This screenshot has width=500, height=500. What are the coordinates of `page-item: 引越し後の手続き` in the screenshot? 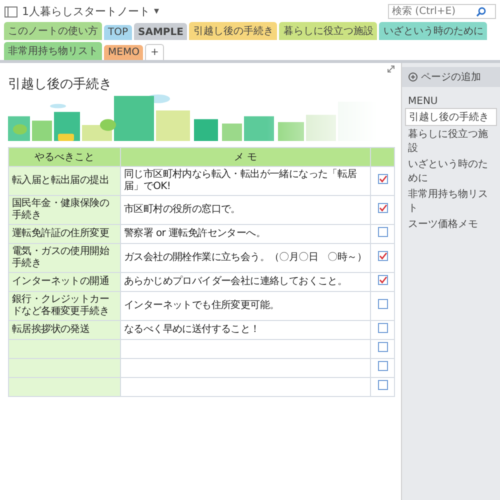 It's located at (451, 117).